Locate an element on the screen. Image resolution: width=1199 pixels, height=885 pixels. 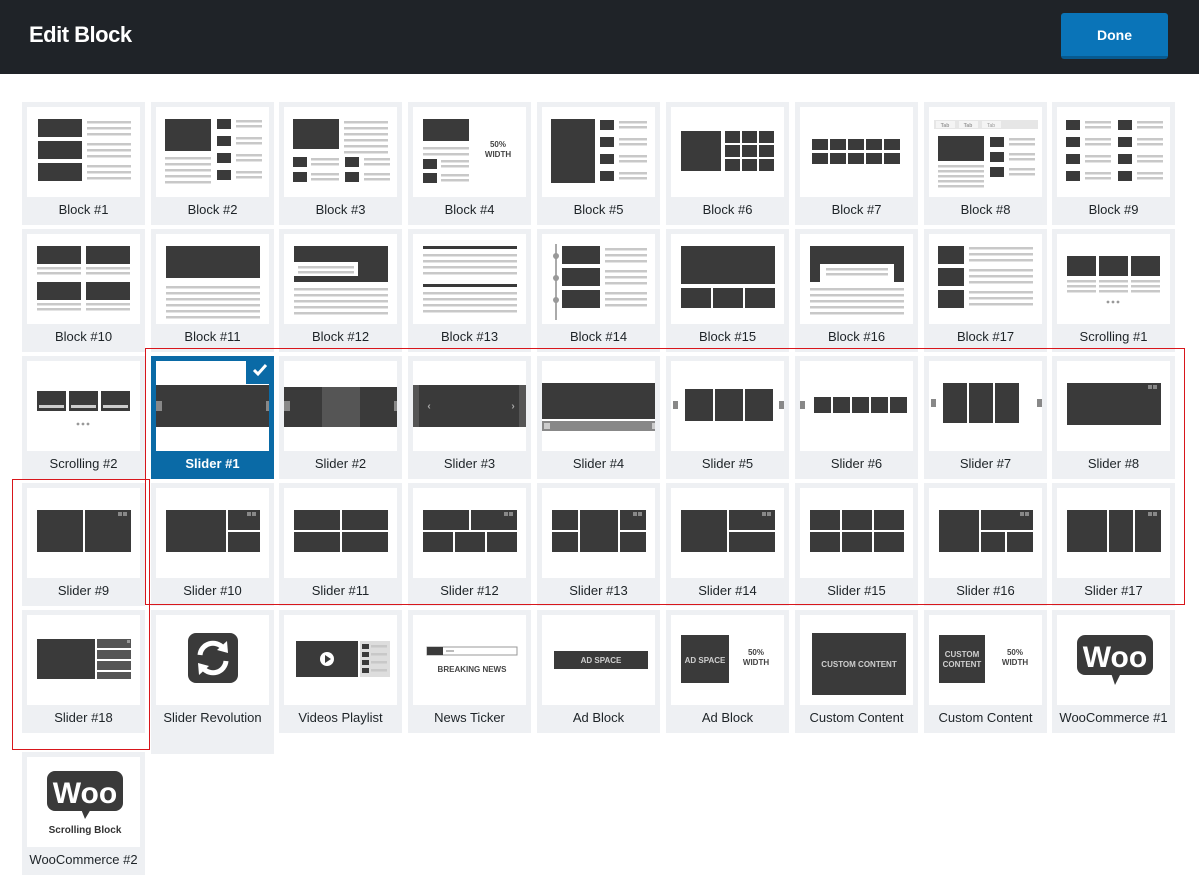
block-option-label: Block #11 is located at coordinates (212, 336).